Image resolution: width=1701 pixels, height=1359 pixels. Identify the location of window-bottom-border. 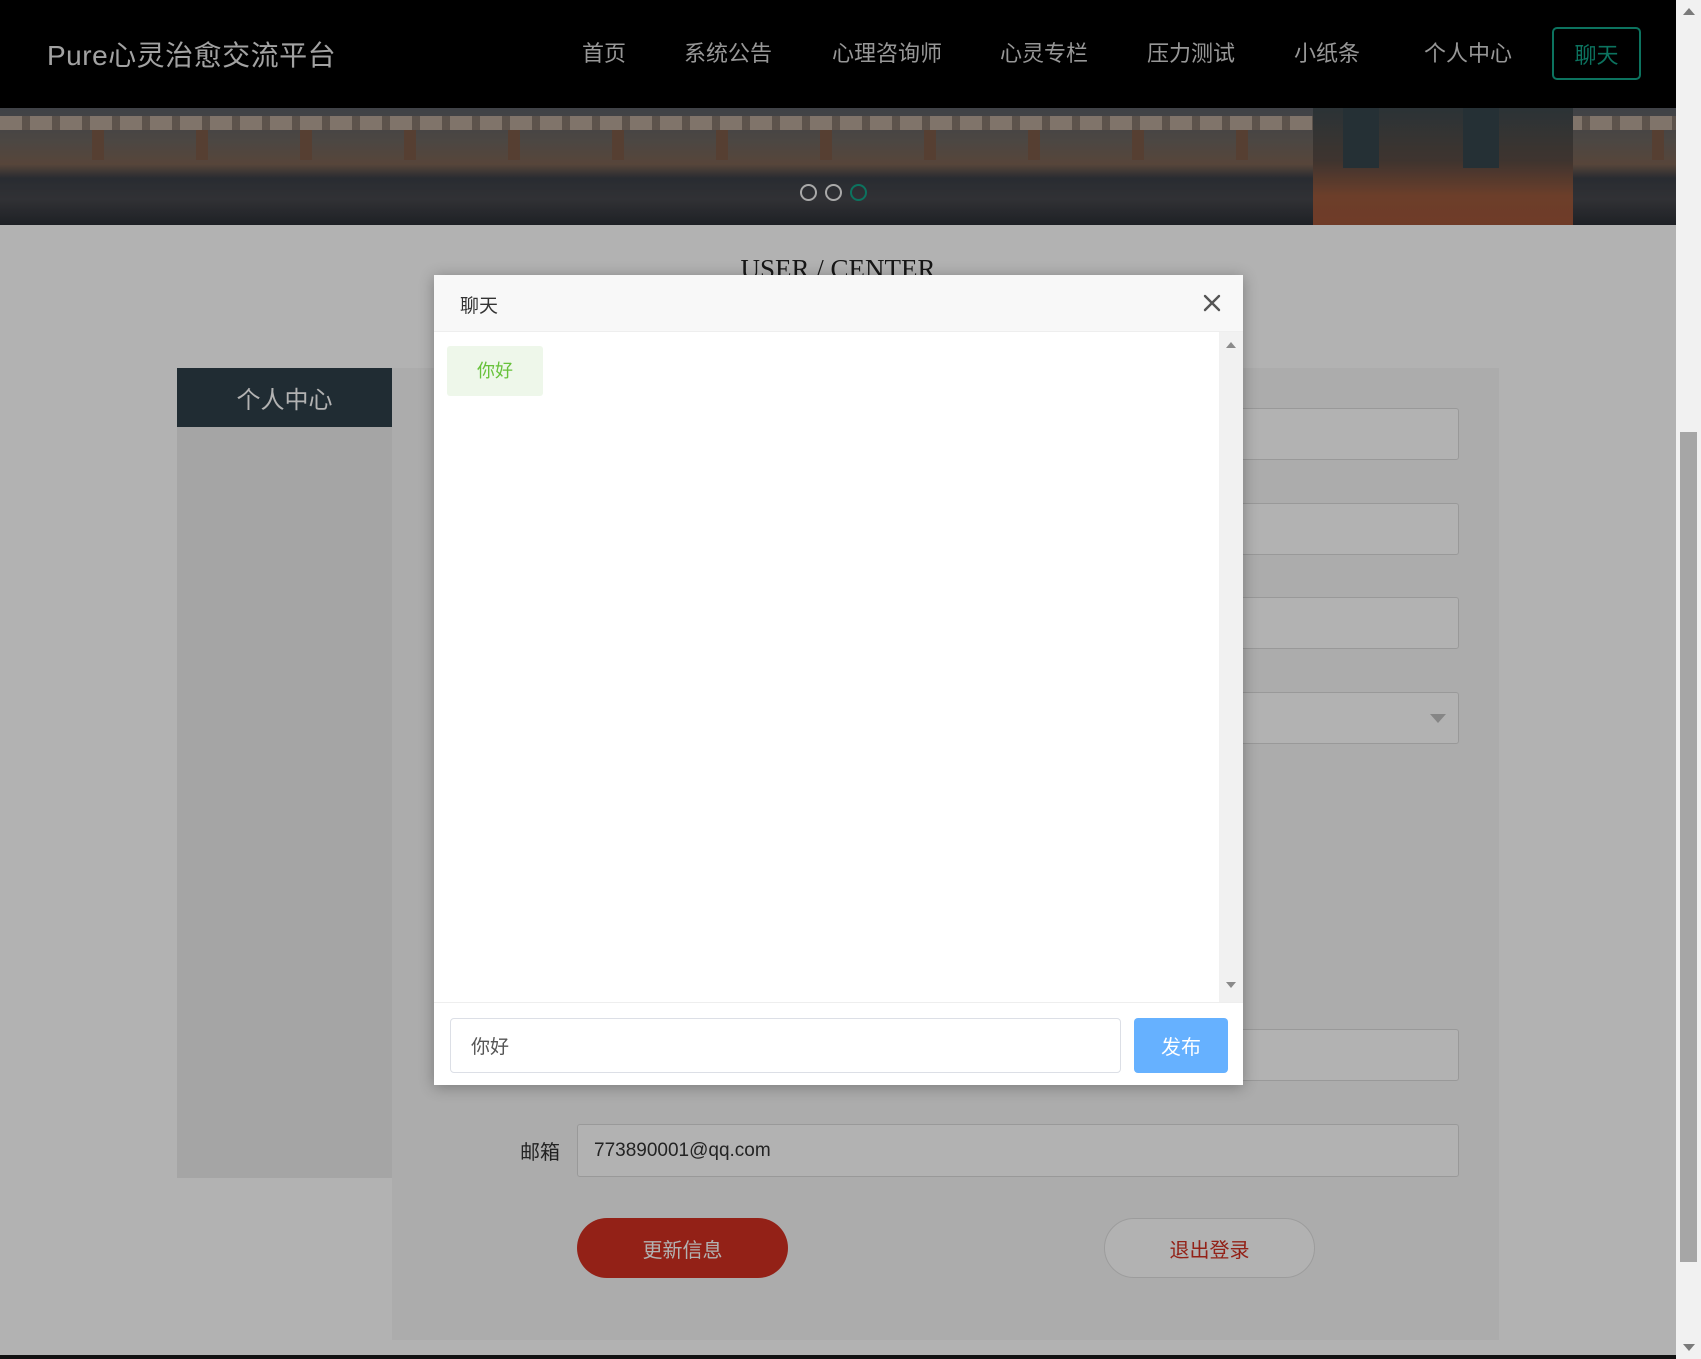
(838, 1357).